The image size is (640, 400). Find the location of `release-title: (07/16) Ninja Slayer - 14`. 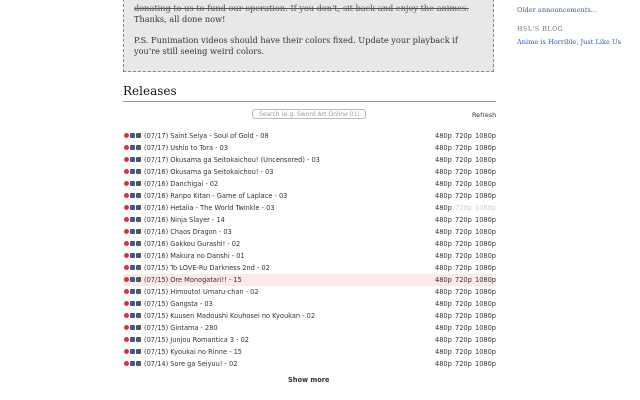

release-title: (07/16) Ninja Slayer - 14 is located at coordinates (184, 220).